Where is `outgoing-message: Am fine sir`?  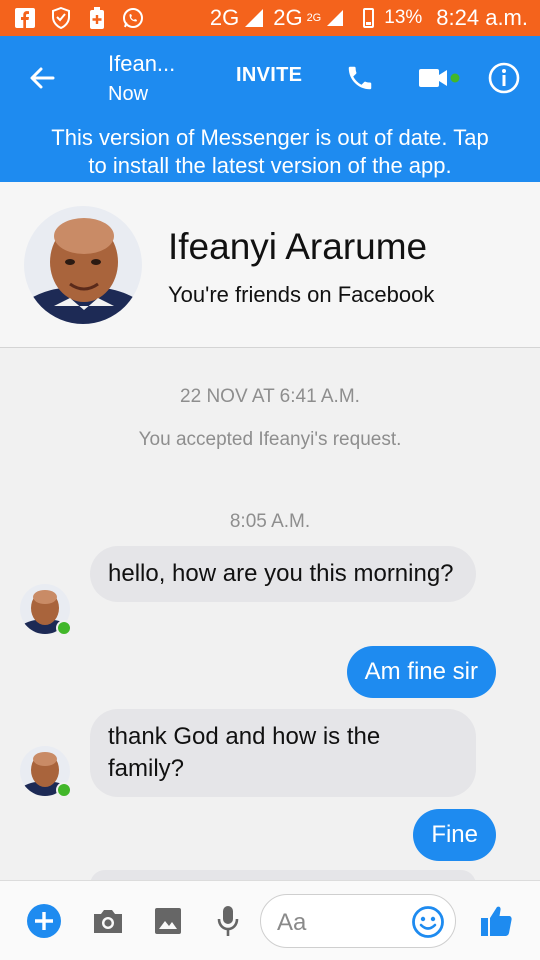 outgoing-message: Am fine sir is located at coordinates (421, 672).